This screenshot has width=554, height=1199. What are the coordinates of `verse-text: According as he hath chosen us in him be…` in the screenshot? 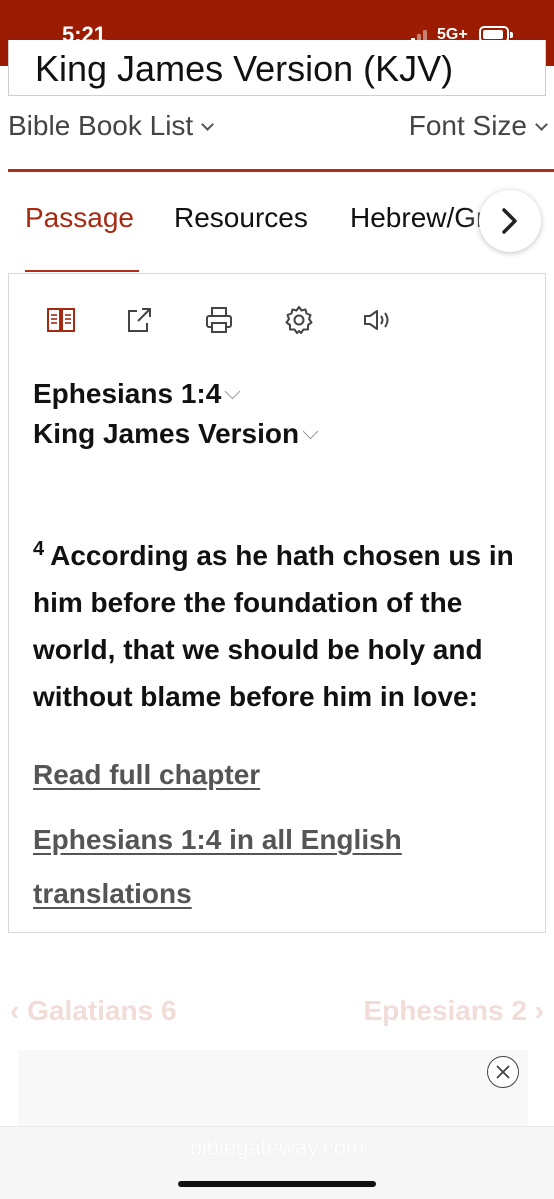 It's located at (273, 626).